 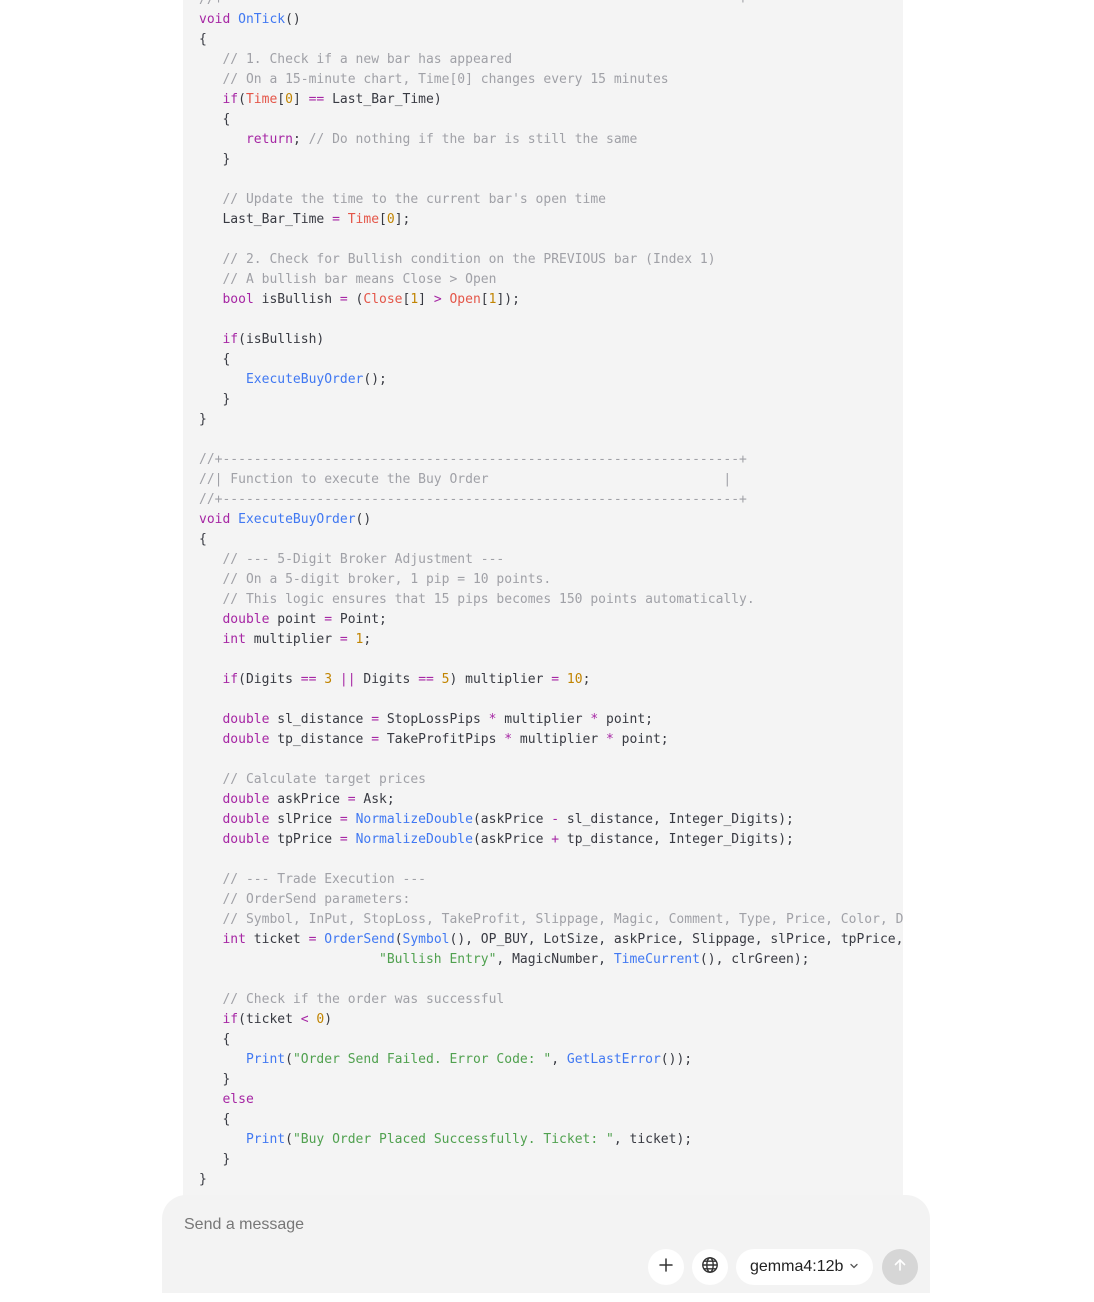 I want to click on code-token: Close, so click(x=383, y=299).